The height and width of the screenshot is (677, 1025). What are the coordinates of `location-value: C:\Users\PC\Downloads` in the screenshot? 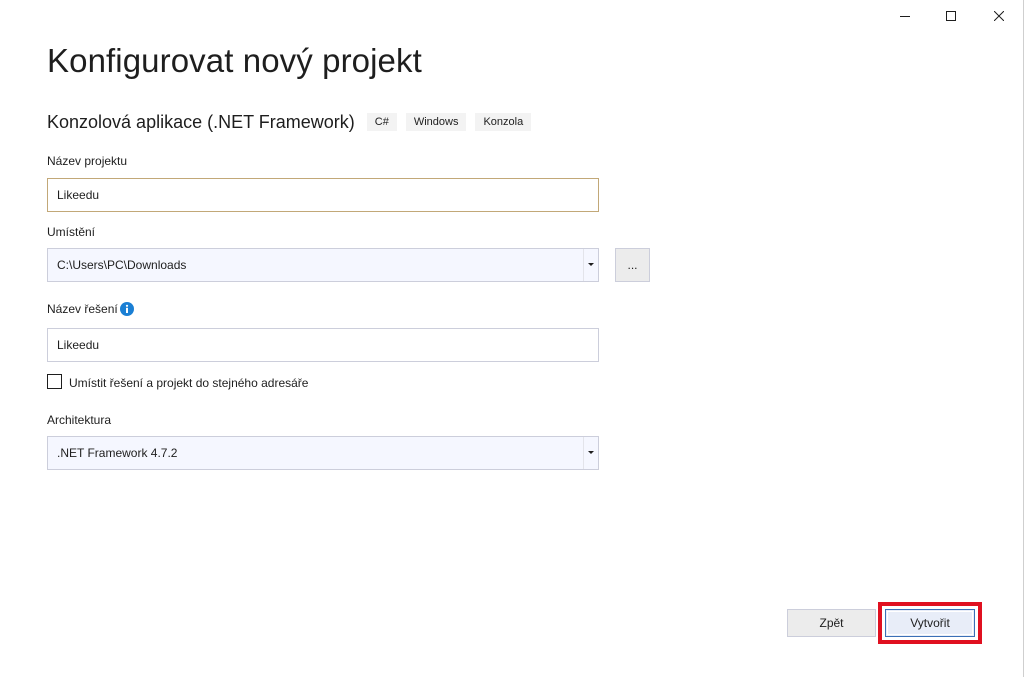 It's located at (122, 265).